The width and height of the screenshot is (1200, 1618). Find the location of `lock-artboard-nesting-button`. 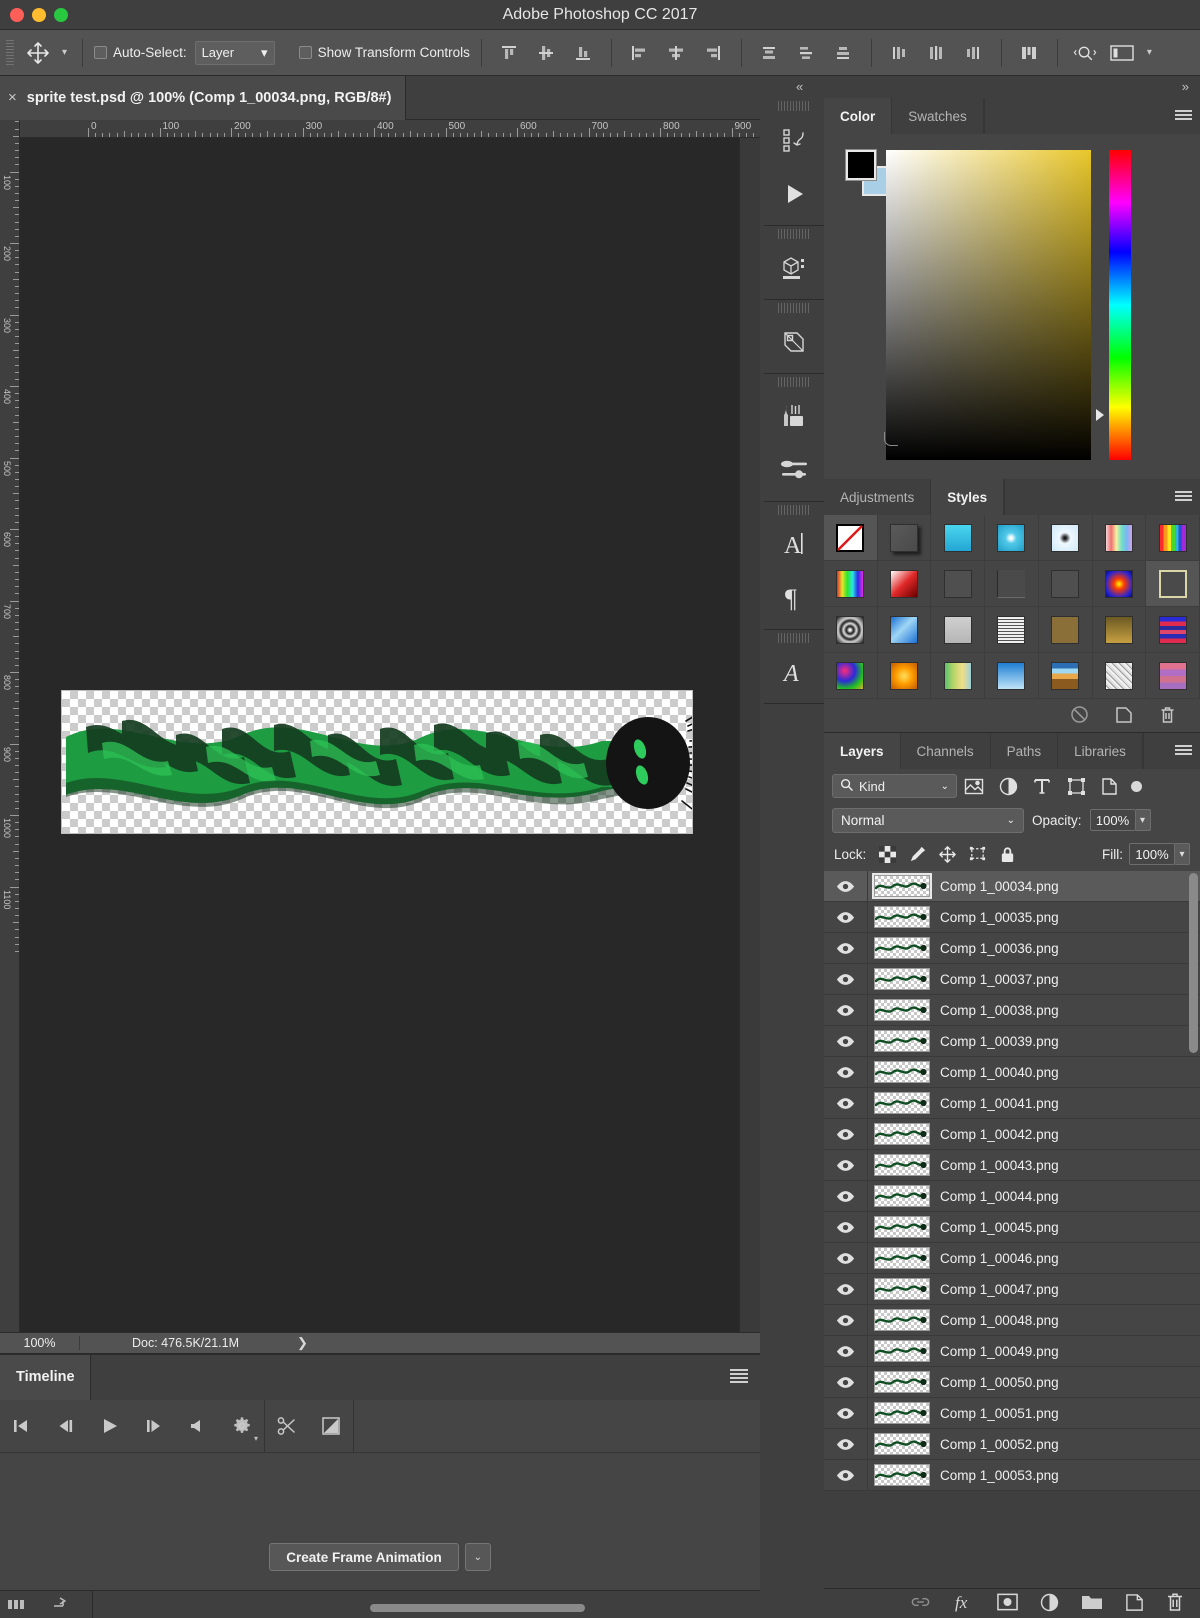

lock-artboard-nesting-button is located at coordinates (977, 854).